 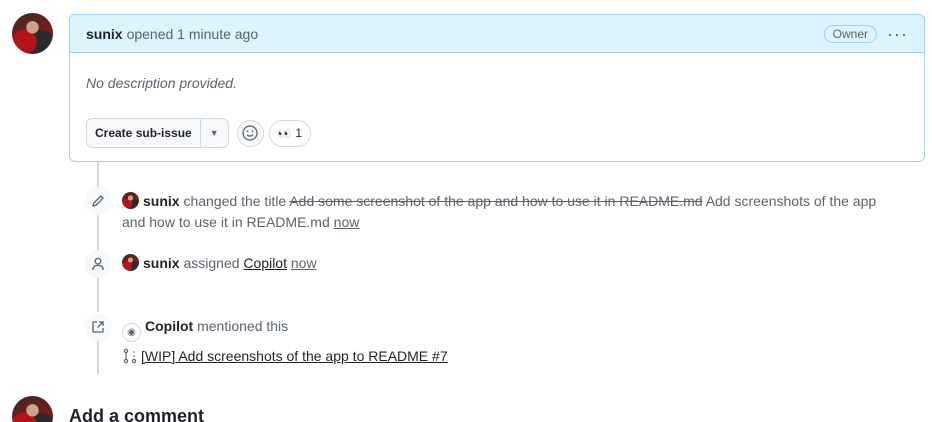 I want to click on git-pull-request-draft-icon, so click(x=130, y=356).